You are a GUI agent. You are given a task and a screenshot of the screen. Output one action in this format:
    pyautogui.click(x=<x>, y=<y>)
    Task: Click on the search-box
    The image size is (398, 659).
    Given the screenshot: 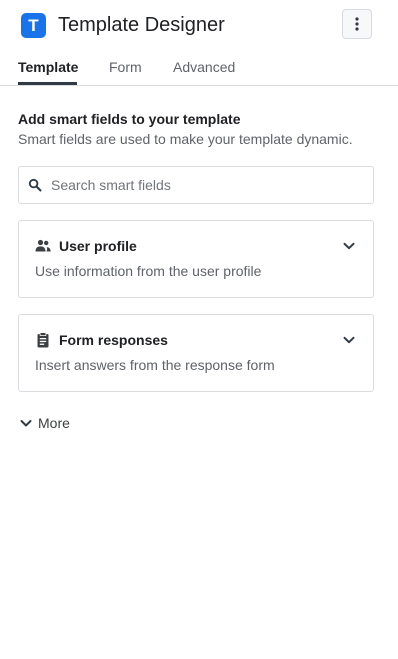 What is the action you would take?
    pyautogui.click(x=196, y=185)
    